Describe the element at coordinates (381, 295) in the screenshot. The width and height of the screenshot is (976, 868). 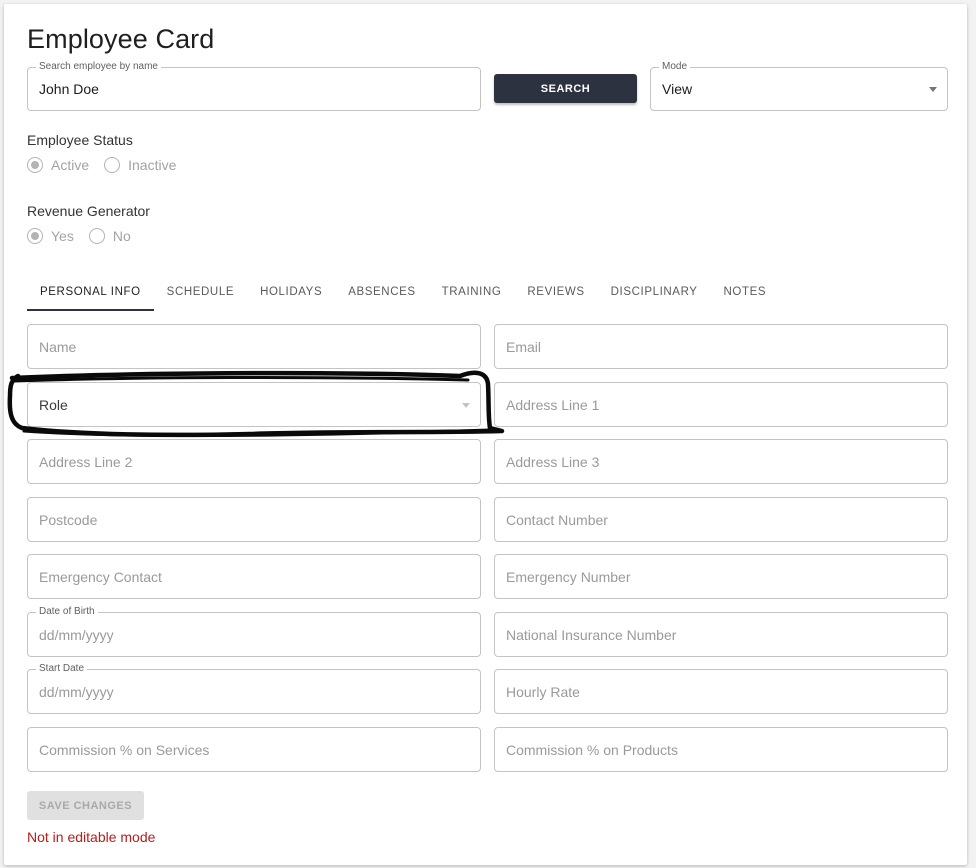
I see `tab-absences: ABSENCES` at that location.